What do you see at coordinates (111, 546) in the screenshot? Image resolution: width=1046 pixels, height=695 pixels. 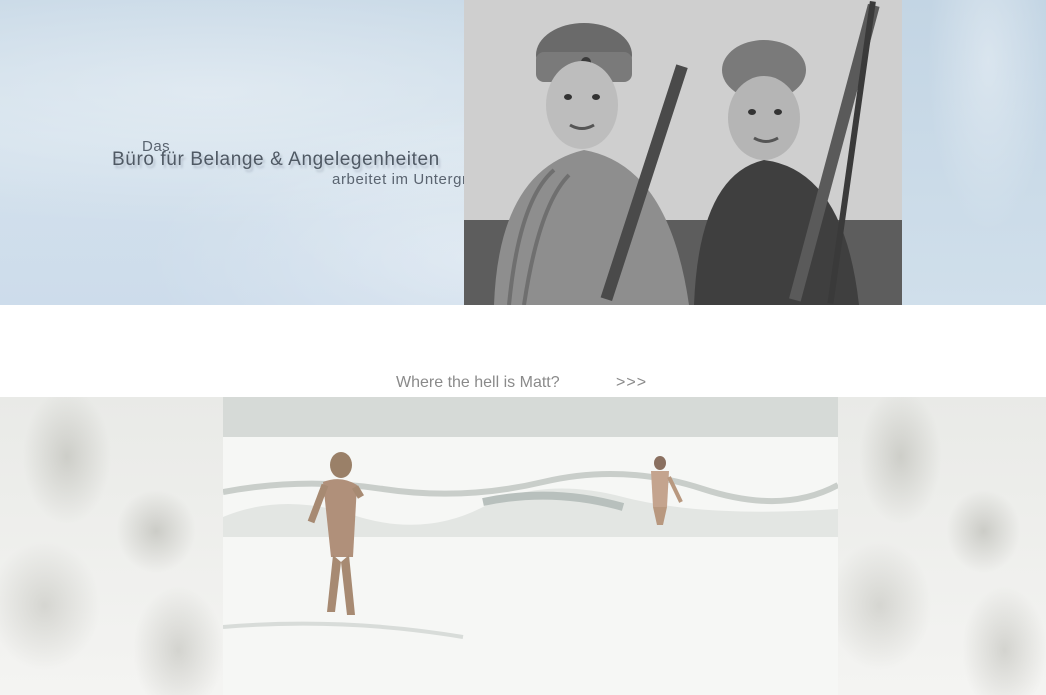 I see `surf-background-left` at bounding box center [111, 546].